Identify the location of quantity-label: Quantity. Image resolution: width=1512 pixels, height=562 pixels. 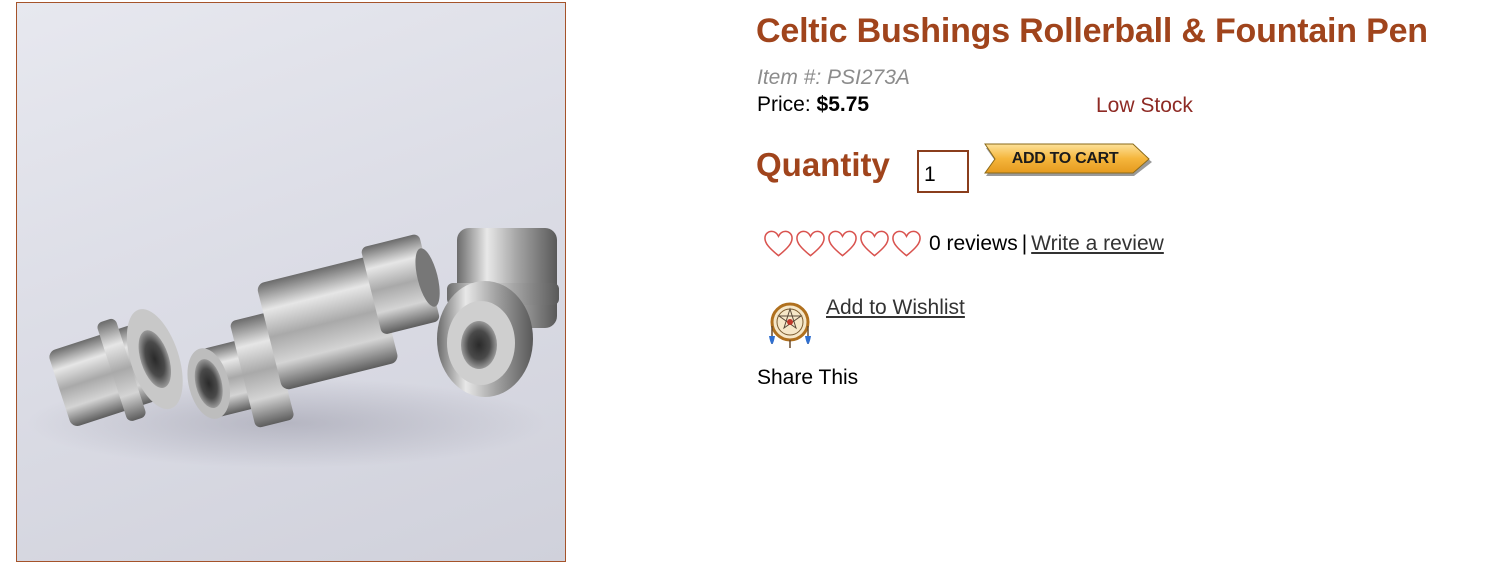
(823, 164).